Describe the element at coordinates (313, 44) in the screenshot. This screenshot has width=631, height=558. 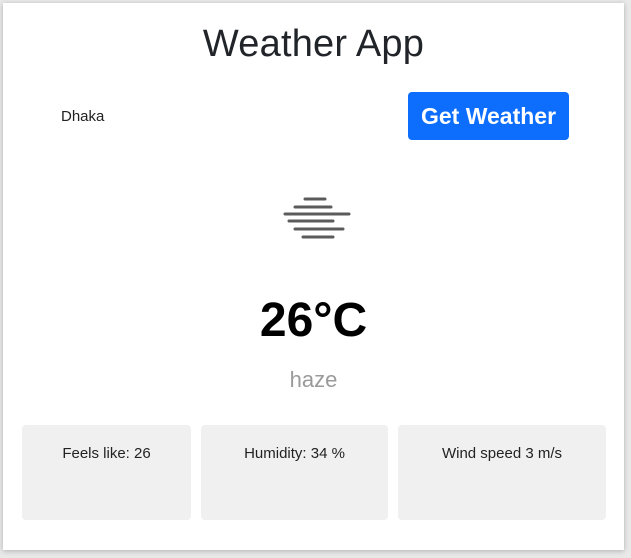
I see `app-title: Weather App` at that location.